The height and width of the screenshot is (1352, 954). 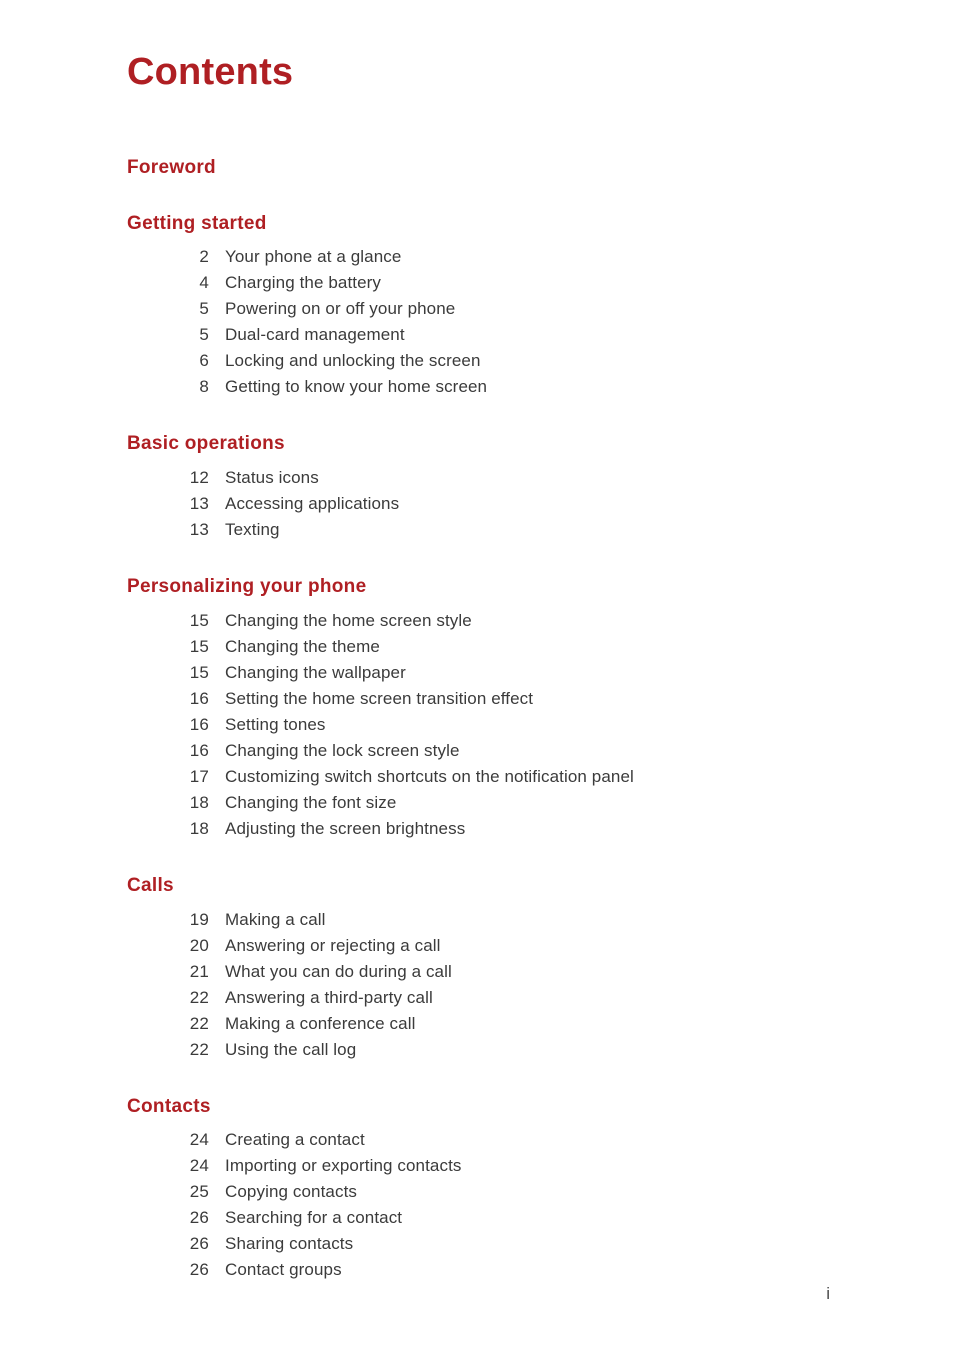 I want to click on toc-entry: 16 Changing the lock screen style, so click(x=477, y=751).